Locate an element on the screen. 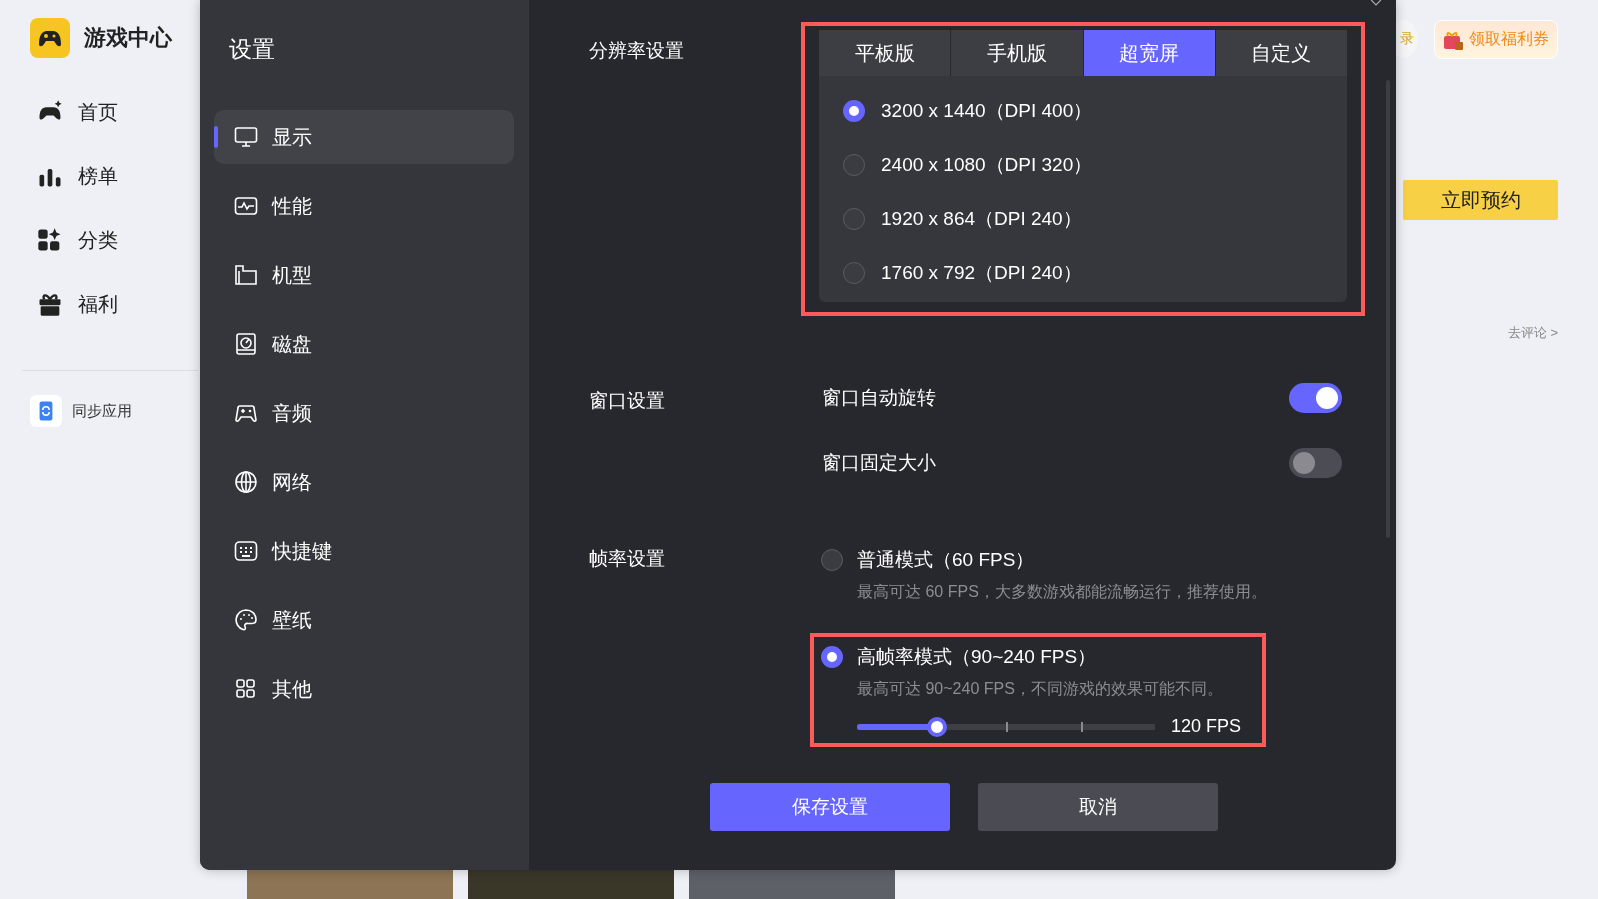 The width and height of the screenshot is (1598, 899). resolution-option-label: 1760 x 792（DPI 240） is located at coordinates (981, 273).